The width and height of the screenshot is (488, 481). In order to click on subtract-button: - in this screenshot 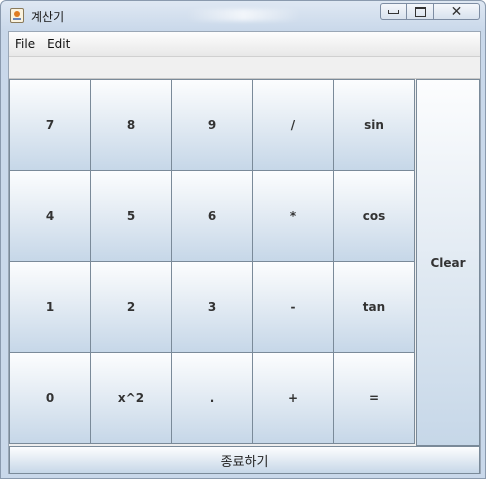, I will do `click(293, 307)`.